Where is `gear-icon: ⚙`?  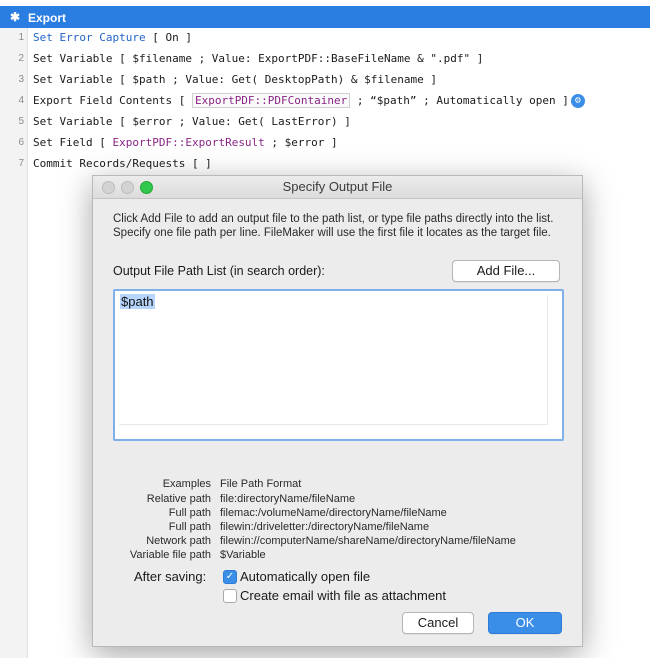 gear-icon: ⚙ is located at coordinates (577, 101).